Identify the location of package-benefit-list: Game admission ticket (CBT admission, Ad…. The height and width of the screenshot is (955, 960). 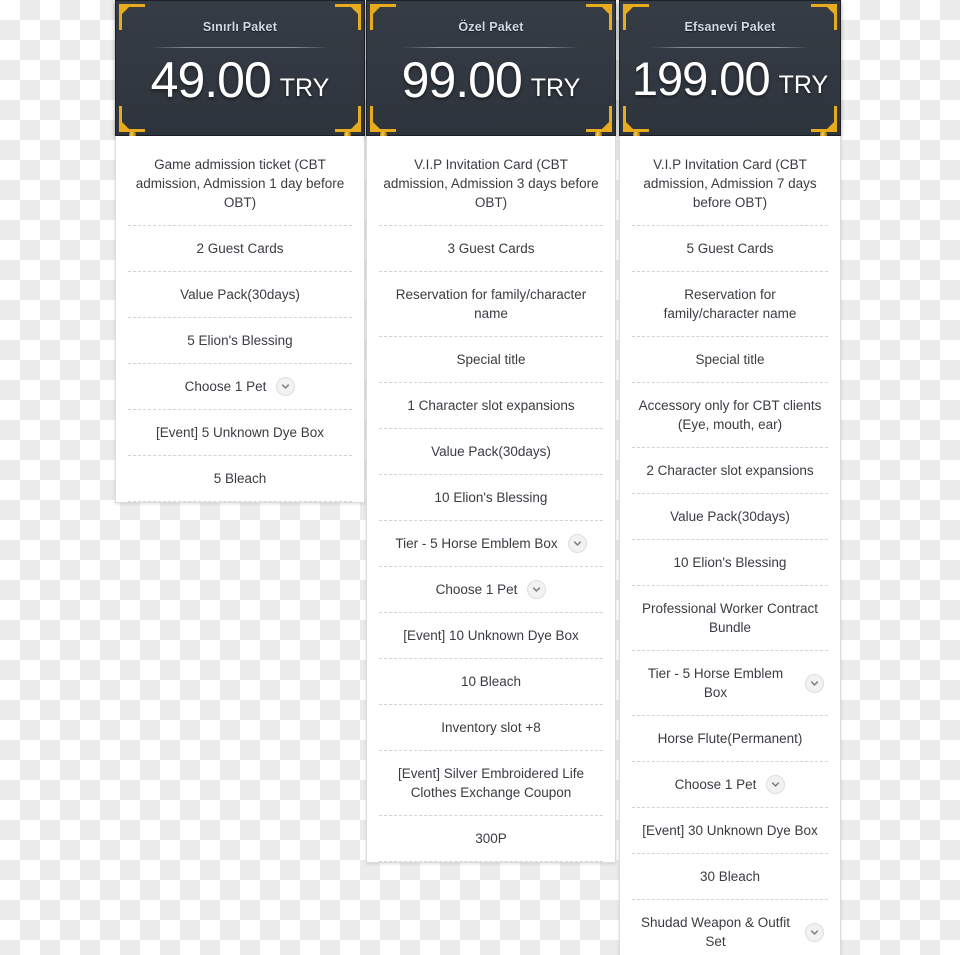
(240, 319).